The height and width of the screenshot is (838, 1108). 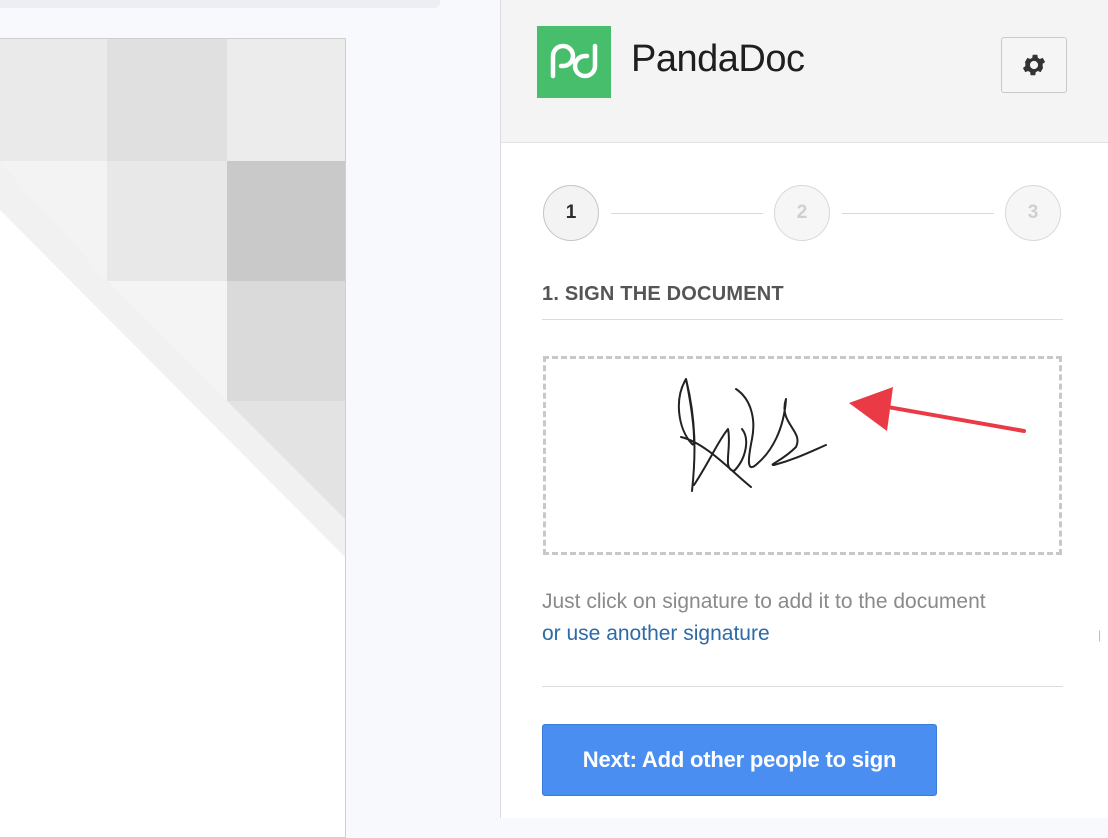 I want to click on brand-name: PandaDoc, so click(x=718, y=59).